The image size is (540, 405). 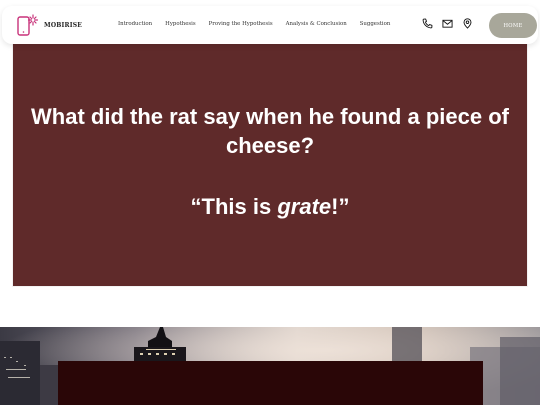 I want to click on content-panel, so click(x=270, y=383).